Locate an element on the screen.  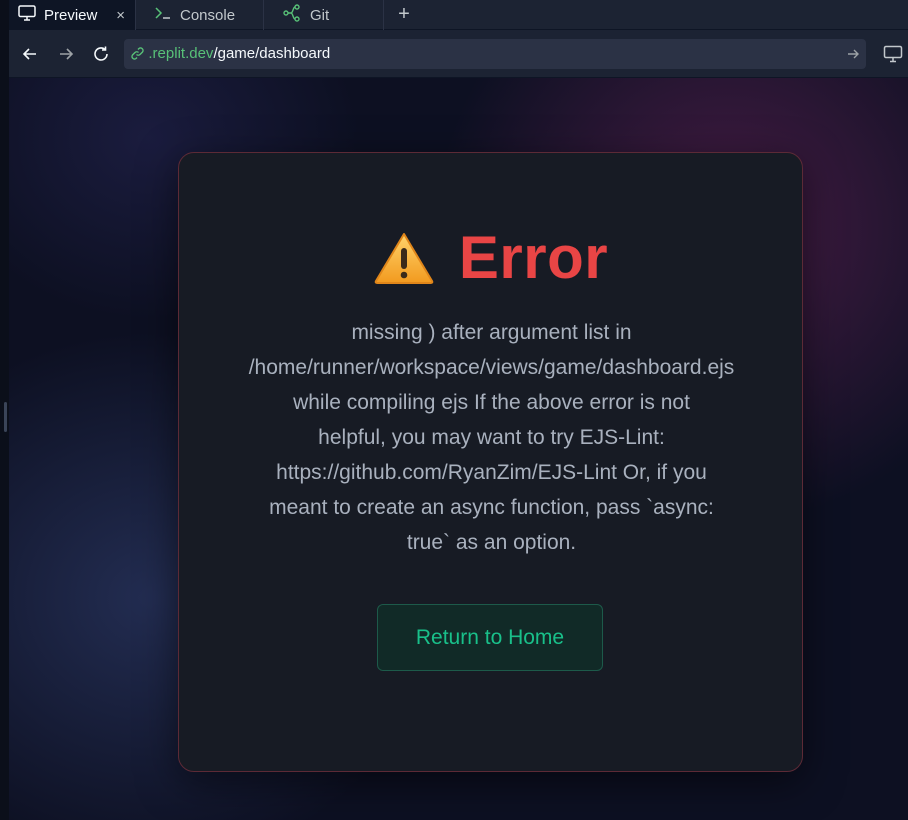
error-title: Error is located at coordinates (533, 257).